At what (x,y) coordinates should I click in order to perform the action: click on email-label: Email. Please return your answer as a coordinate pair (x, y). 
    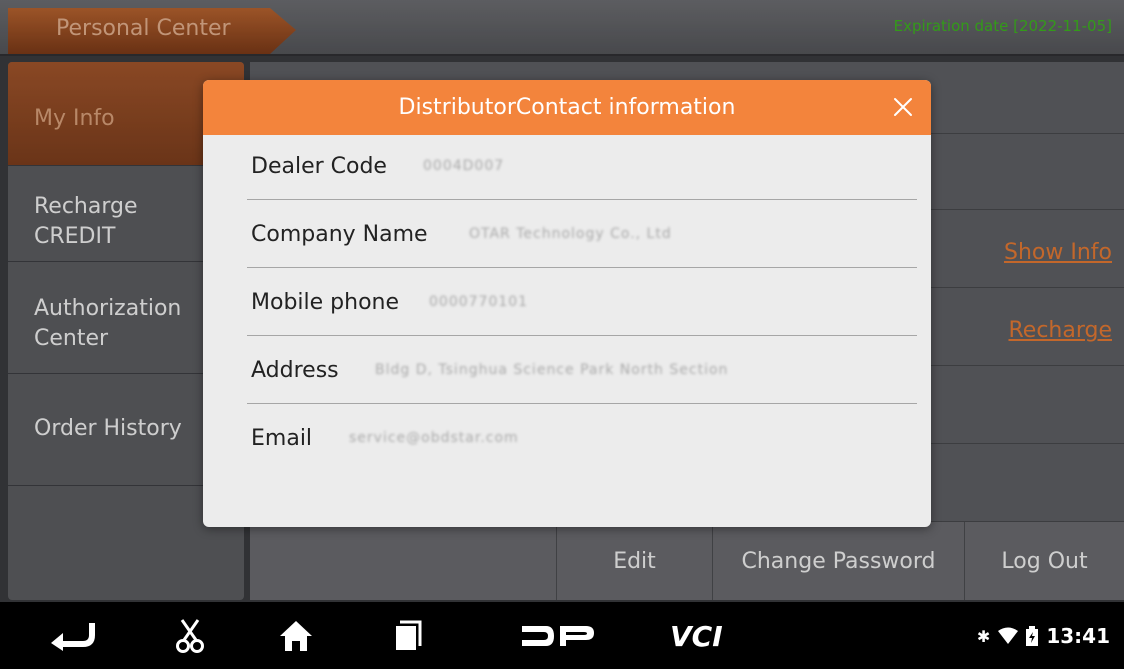
    Looking at the image, I should click on (282, 438).